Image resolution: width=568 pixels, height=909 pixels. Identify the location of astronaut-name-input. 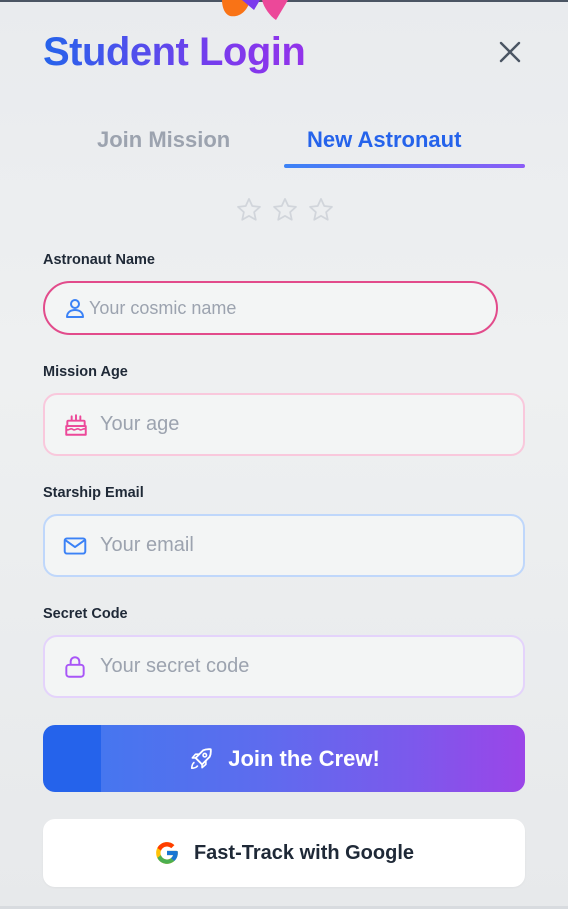
(279, 308).